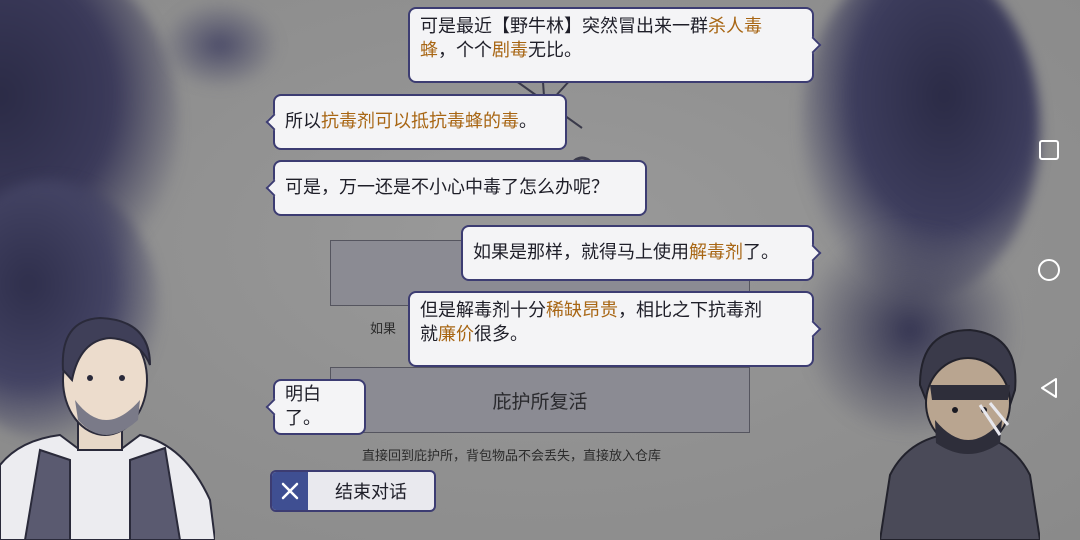  I want to click on dialogue-text: 明白了。, so click(303, 406).